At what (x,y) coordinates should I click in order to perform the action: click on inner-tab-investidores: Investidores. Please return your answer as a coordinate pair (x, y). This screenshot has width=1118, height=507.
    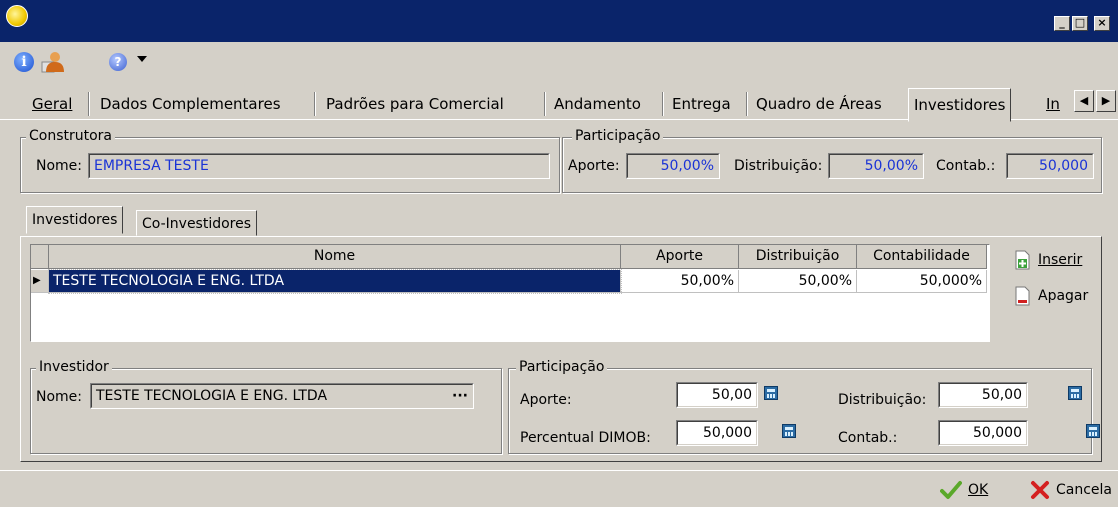
    Looking at the image, I should click on (75, 220).